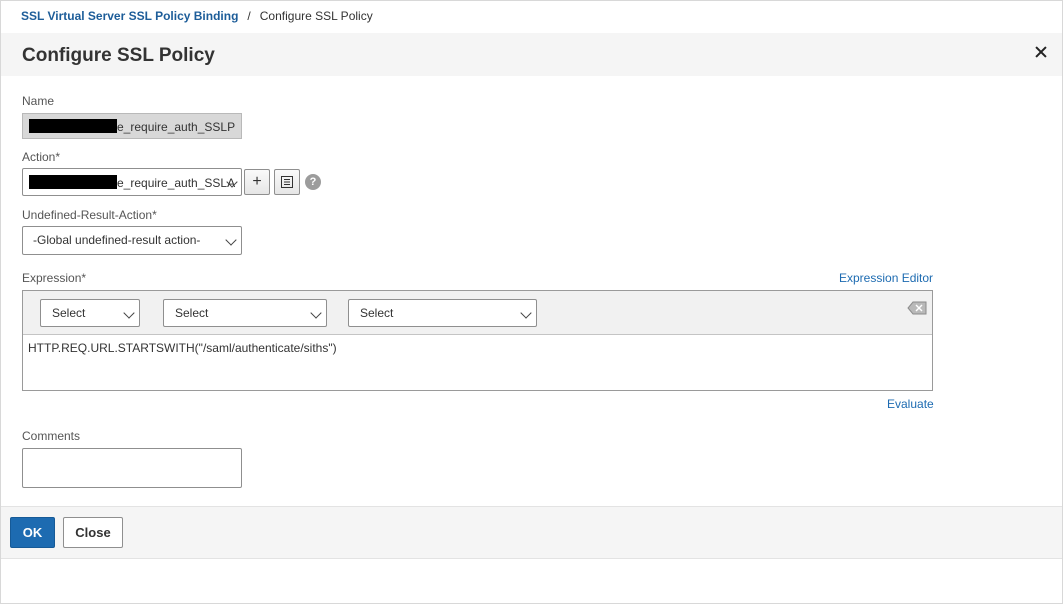  What do you see at coordinates (192, 313) in the screenshot?
I see `expression-select-2-value: Select` at bounding box center [192, 313].